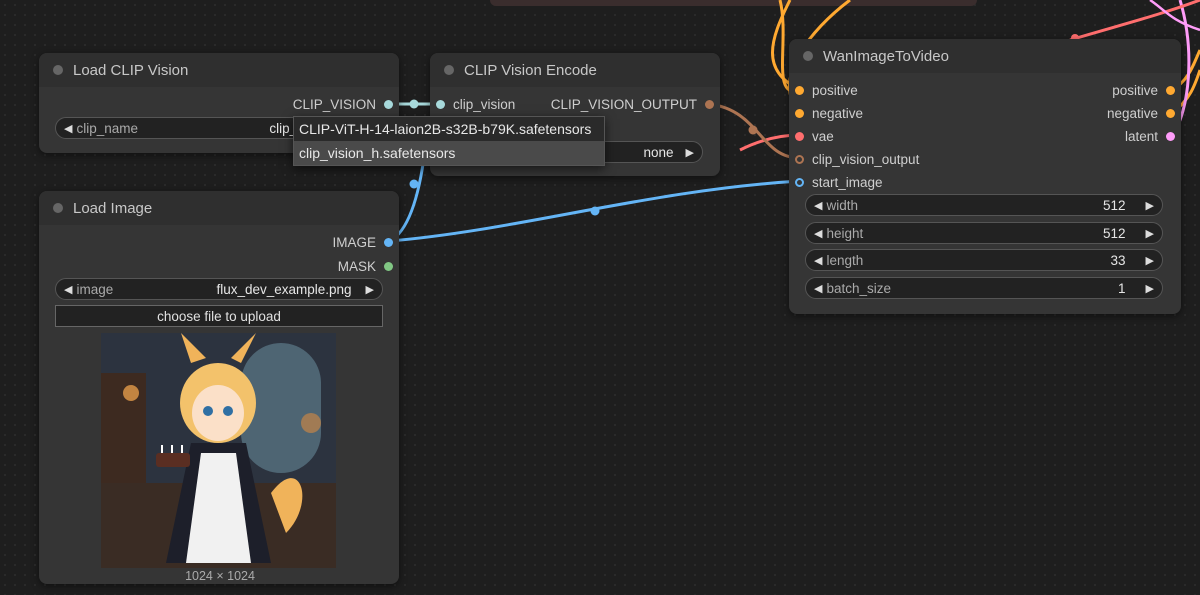 Image resolution: width=1200 pixels, height=595 pixels. I want to click on slot-label: MASK, so click(356, 266).